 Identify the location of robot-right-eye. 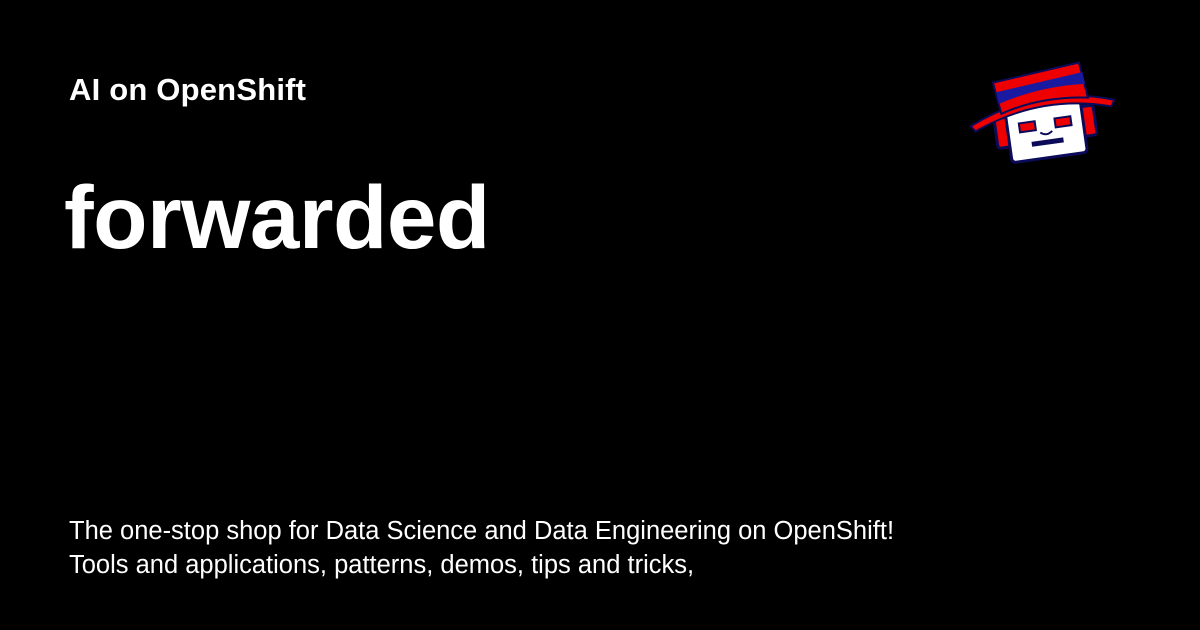
(1063, 122).